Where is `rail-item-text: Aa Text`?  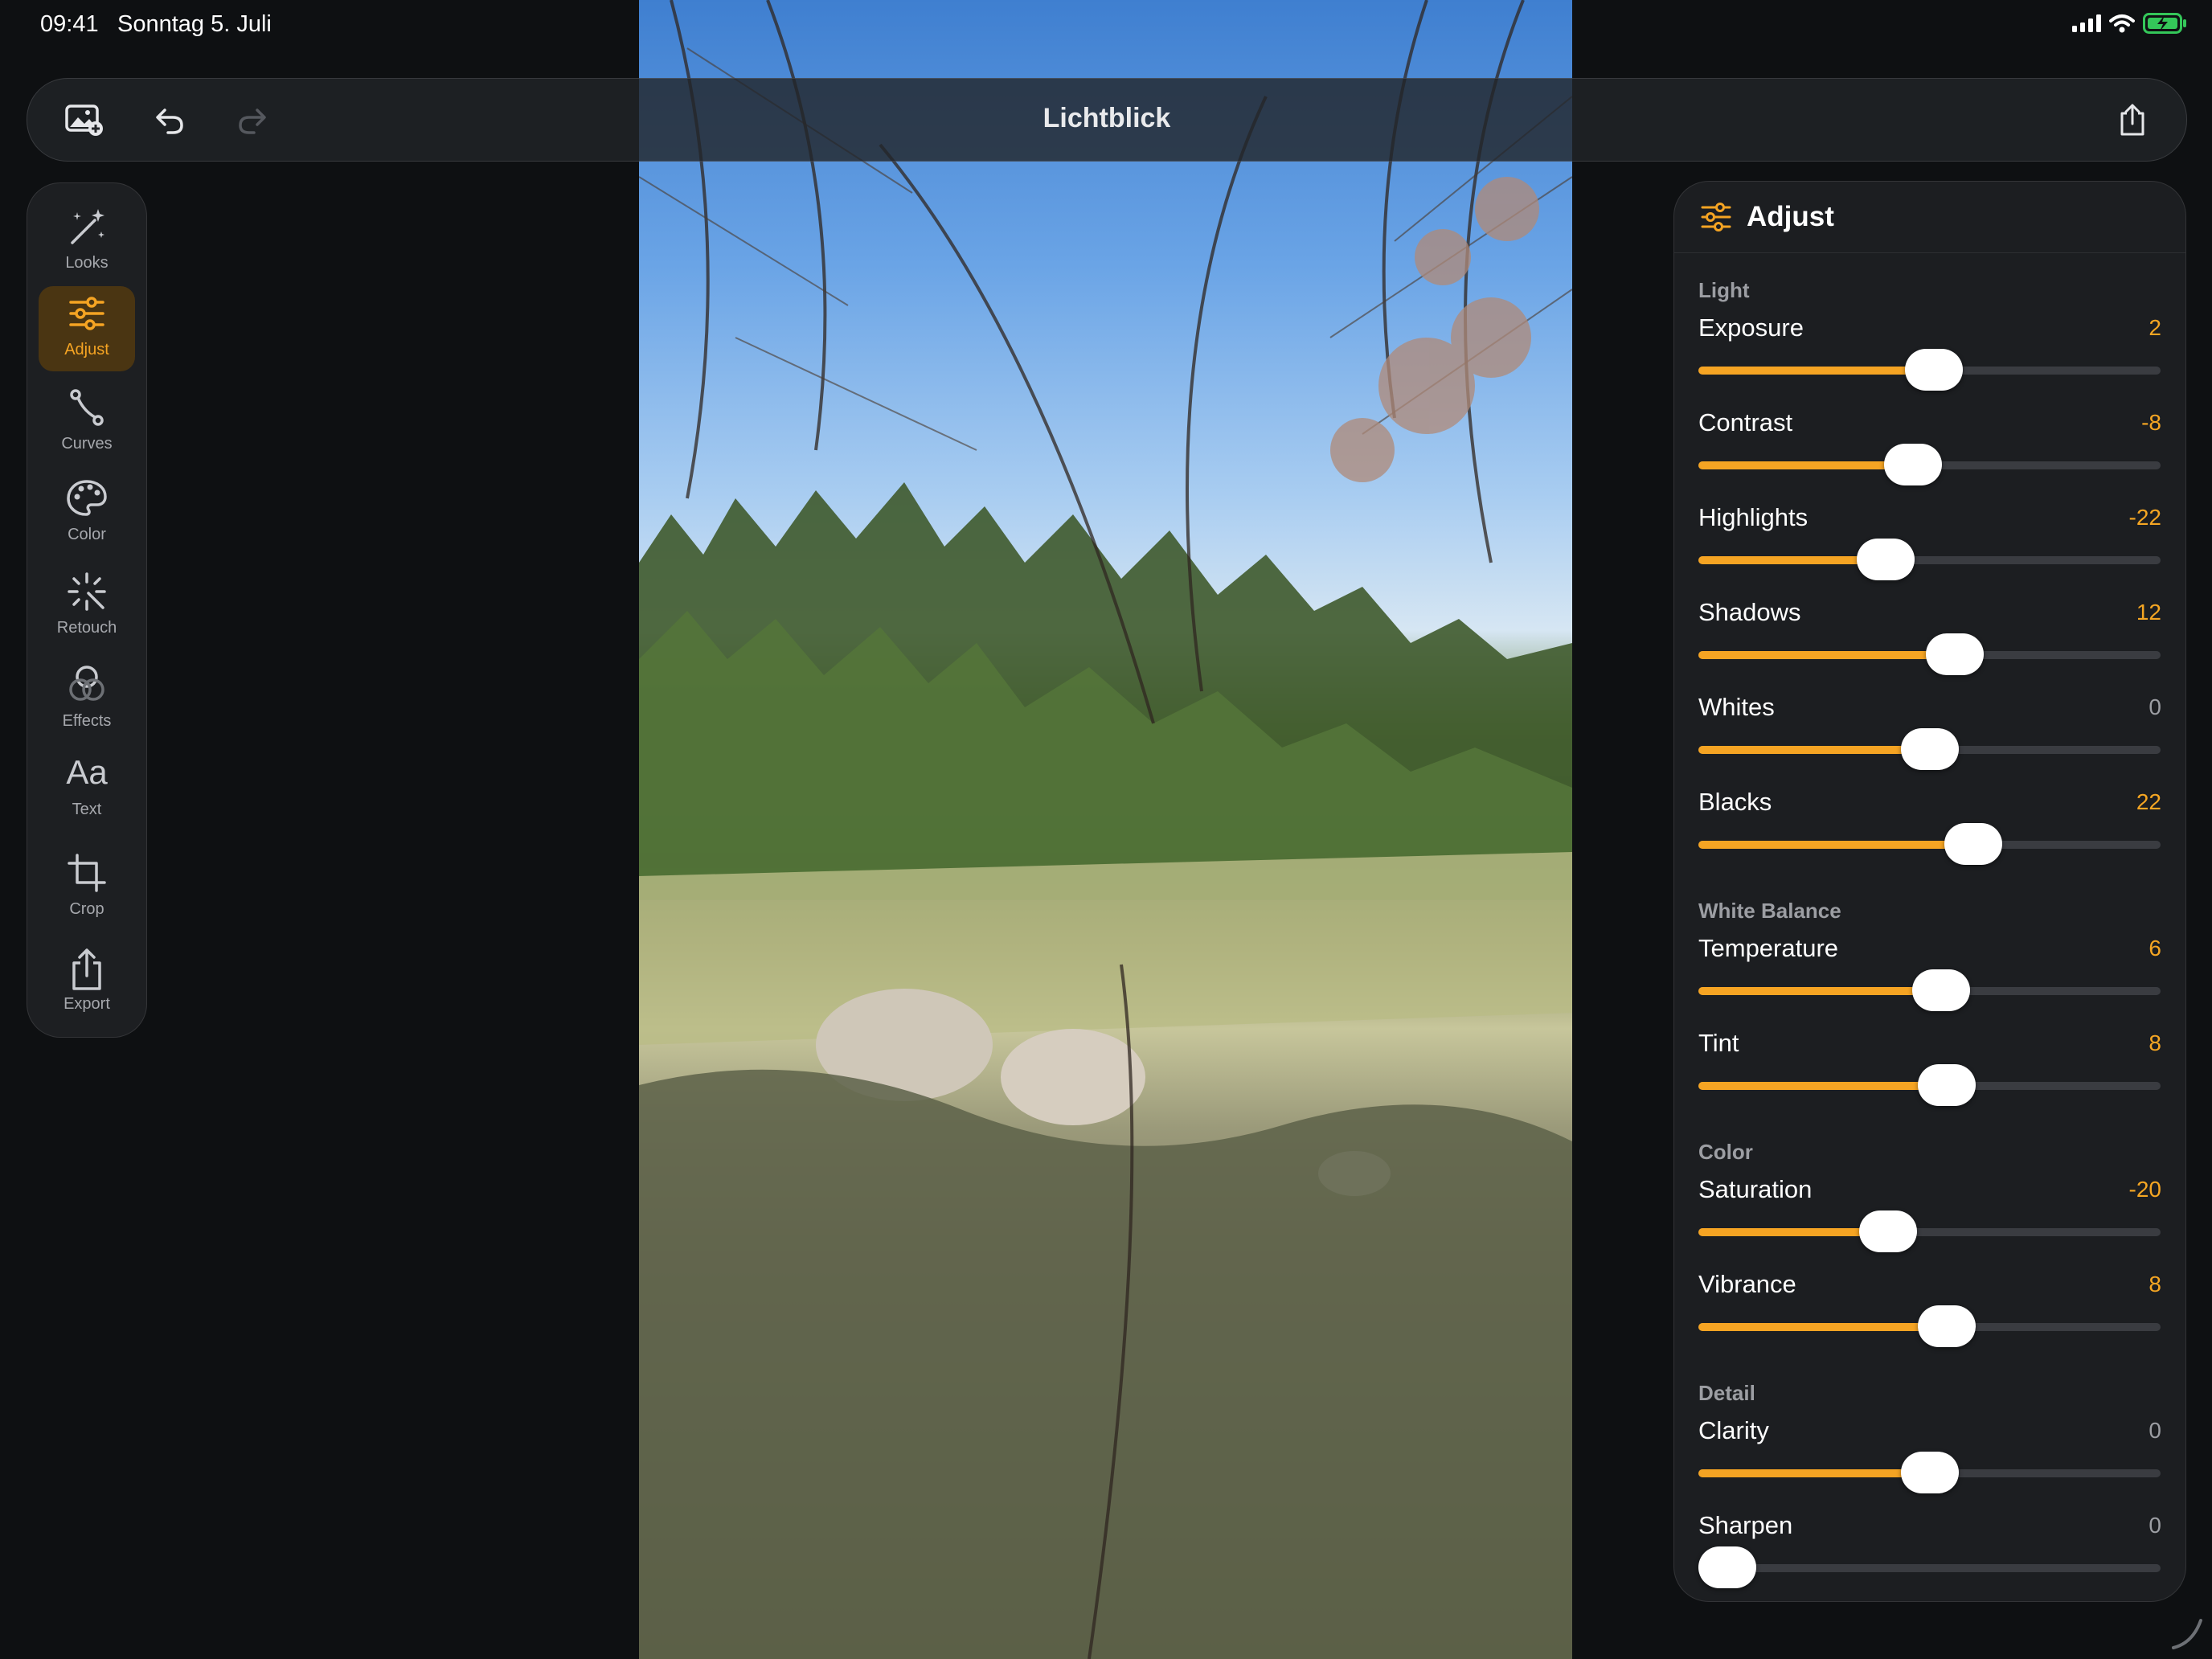 rail-item-text: Aa Text is located at coordinates (87, 788).